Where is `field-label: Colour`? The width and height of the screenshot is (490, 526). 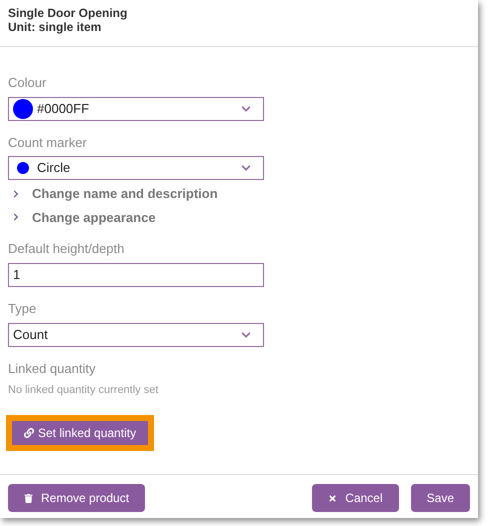
field-label: Colour is located at coordinates (27, 83).